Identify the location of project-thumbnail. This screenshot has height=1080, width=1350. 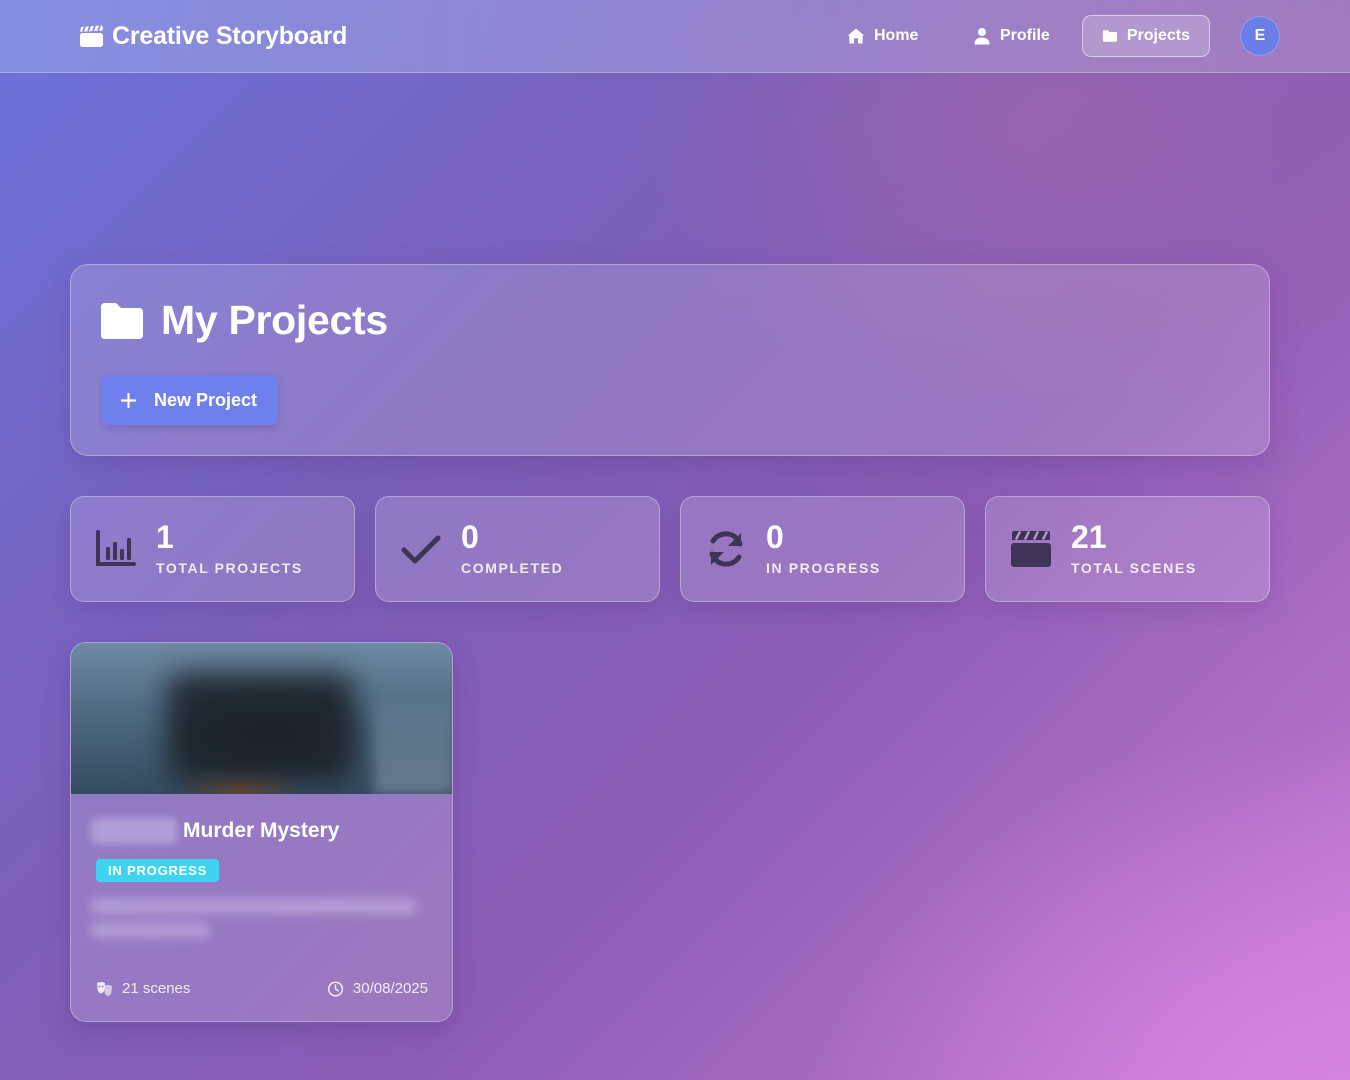
(261, 718).